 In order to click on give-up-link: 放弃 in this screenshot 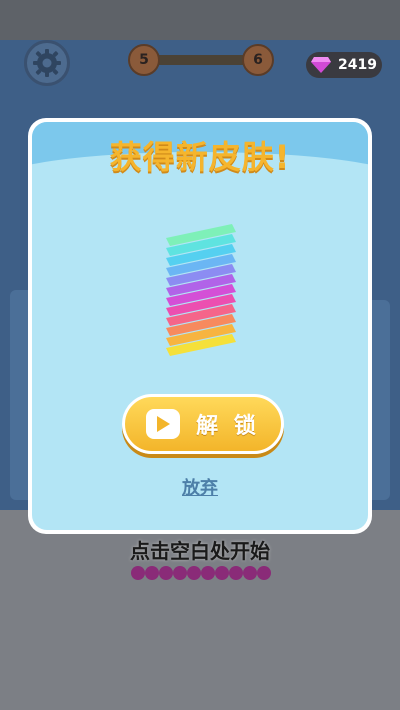, I will do `click(200, 487)`.